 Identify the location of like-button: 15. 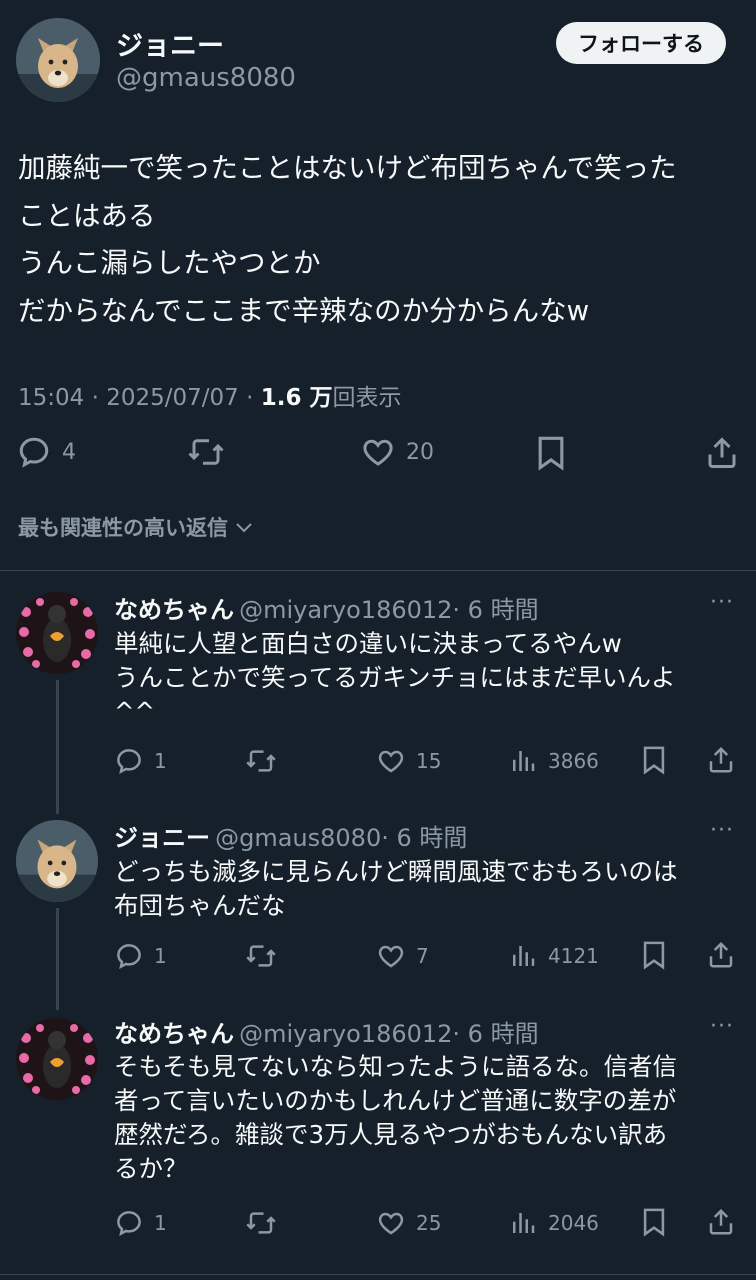
(408, 761).